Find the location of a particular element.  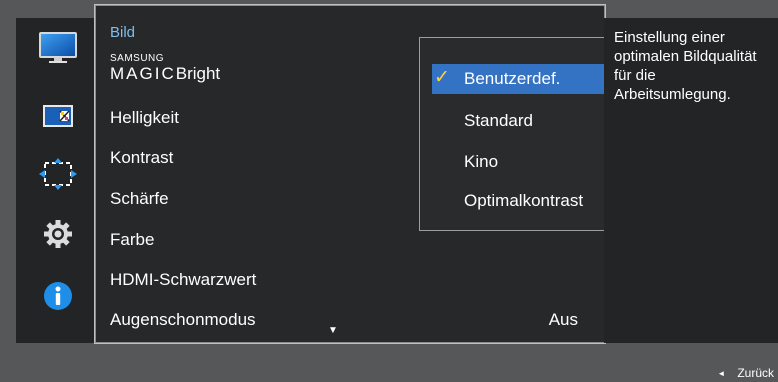

check-icon: ✓ is located at coordinates (442, 77).